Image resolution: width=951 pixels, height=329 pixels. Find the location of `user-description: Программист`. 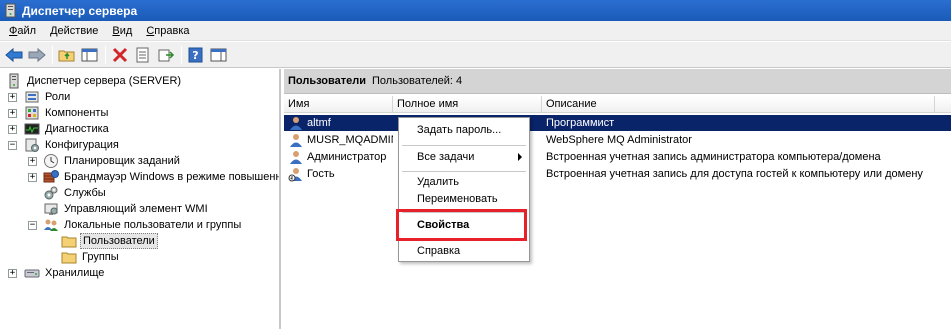

user-description: Программист is located at coordinates (580, 123).